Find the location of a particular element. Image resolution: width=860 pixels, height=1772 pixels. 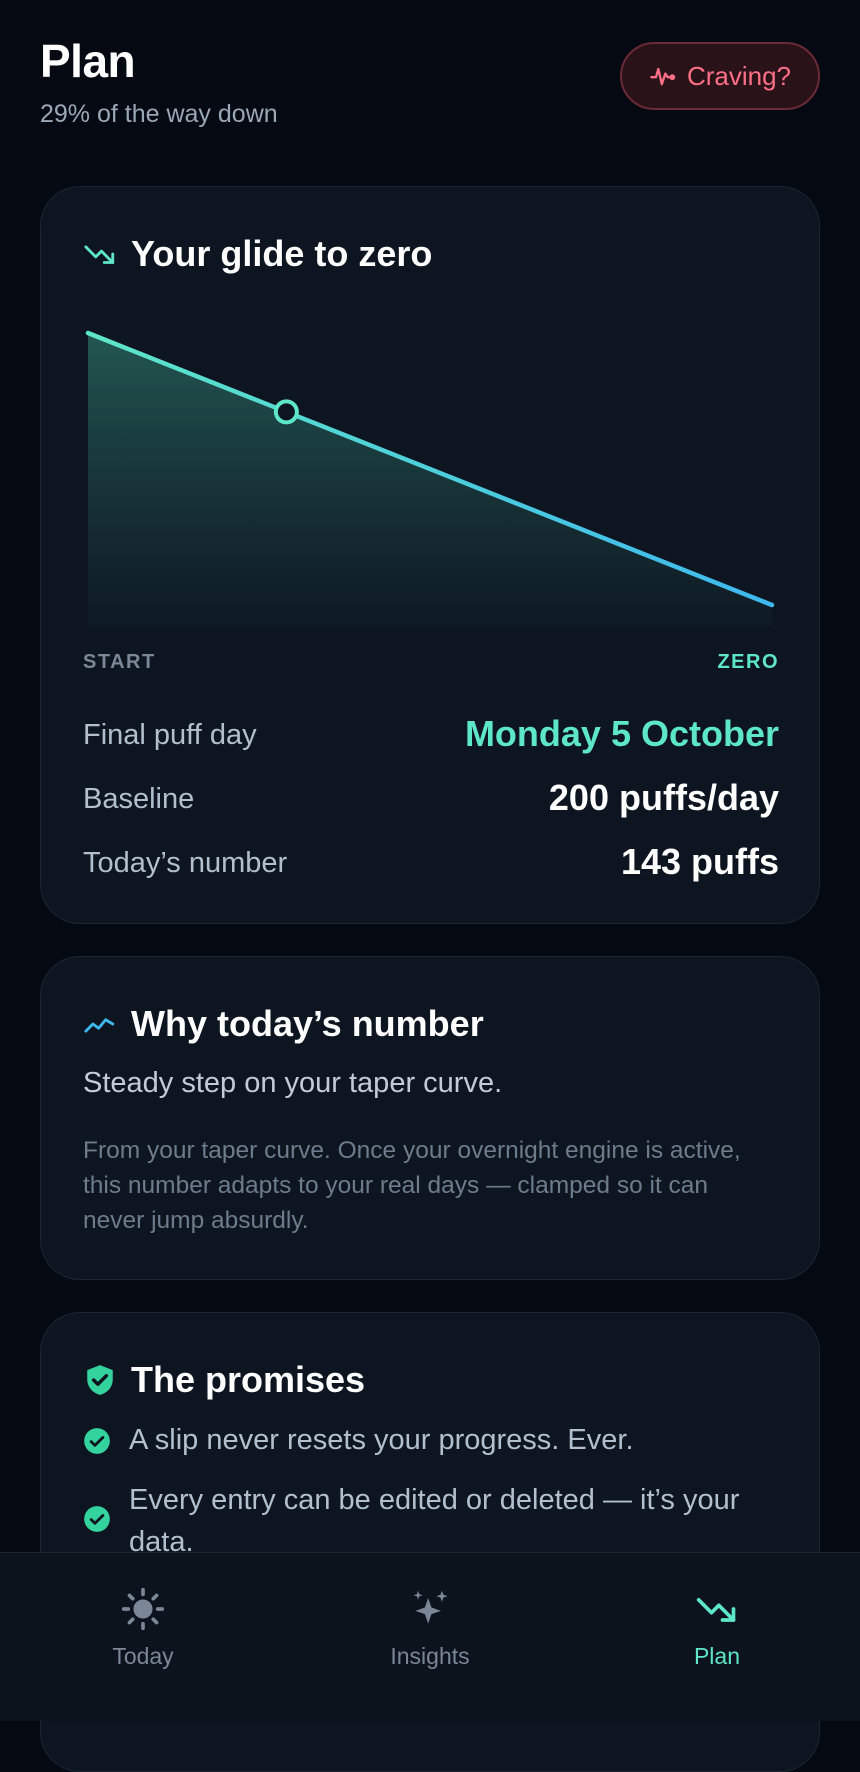

trending-down-icon is located at coordinates (716, 1610).